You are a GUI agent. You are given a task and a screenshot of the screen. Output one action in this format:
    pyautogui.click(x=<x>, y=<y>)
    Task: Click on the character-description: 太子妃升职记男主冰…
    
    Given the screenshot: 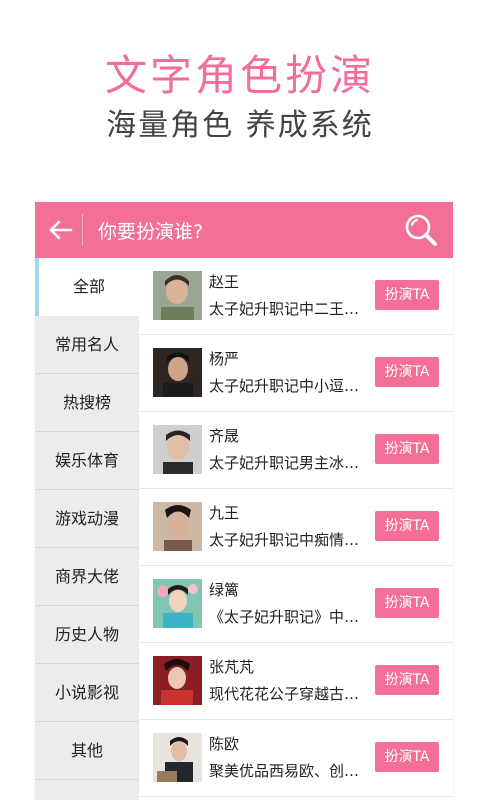 What is the action you would take?
    pyautogui.click(x=284, y=463)
    